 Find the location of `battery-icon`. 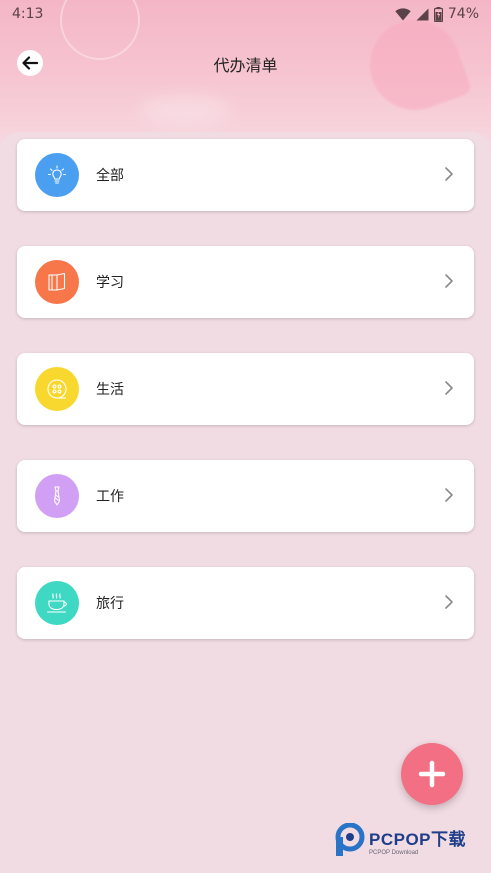

battery-icon is located at coordinates (438, 14).